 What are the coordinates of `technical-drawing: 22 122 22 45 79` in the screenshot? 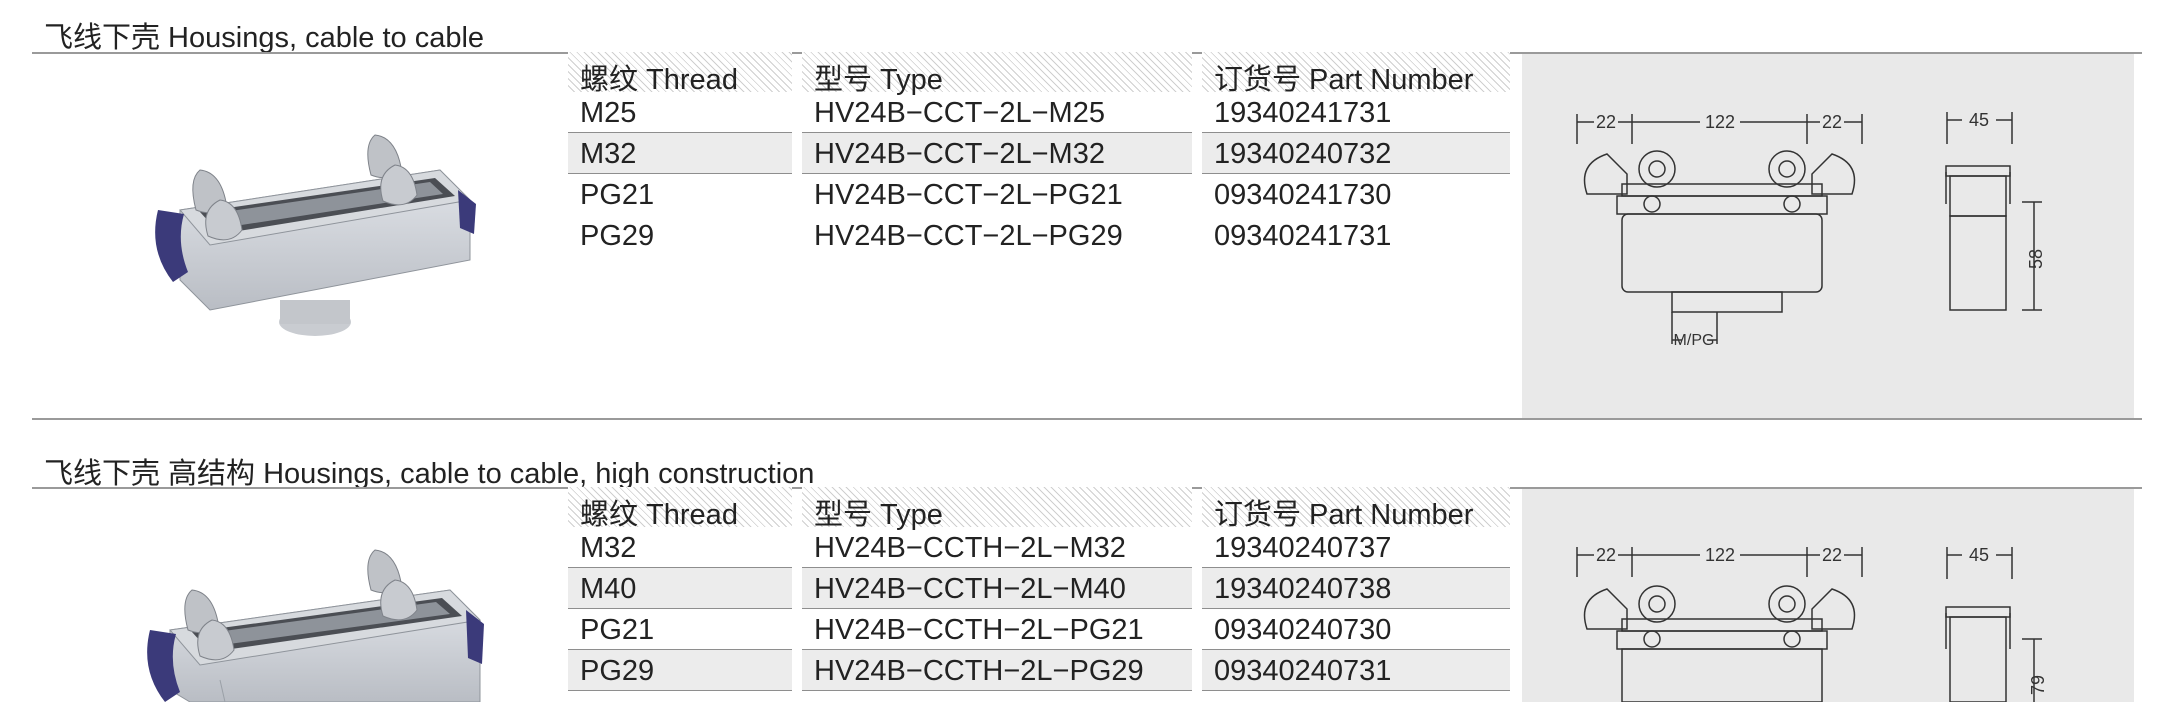 It's located at (1812, 624).